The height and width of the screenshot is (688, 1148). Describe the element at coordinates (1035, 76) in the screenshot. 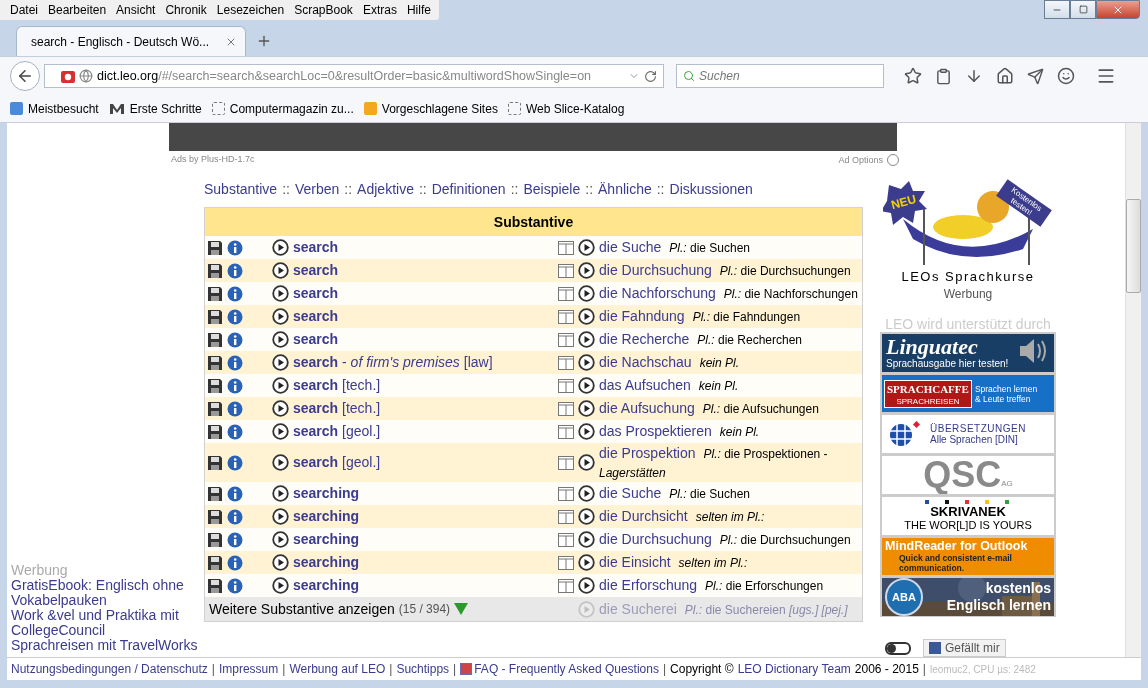

I see `send-icon` at that location.